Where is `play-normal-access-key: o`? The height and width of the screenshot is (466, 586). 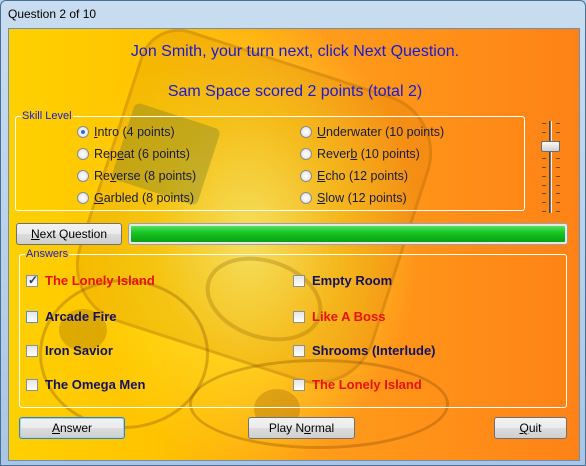
play-normal-access-key: o is located at coordinates (307, 428).